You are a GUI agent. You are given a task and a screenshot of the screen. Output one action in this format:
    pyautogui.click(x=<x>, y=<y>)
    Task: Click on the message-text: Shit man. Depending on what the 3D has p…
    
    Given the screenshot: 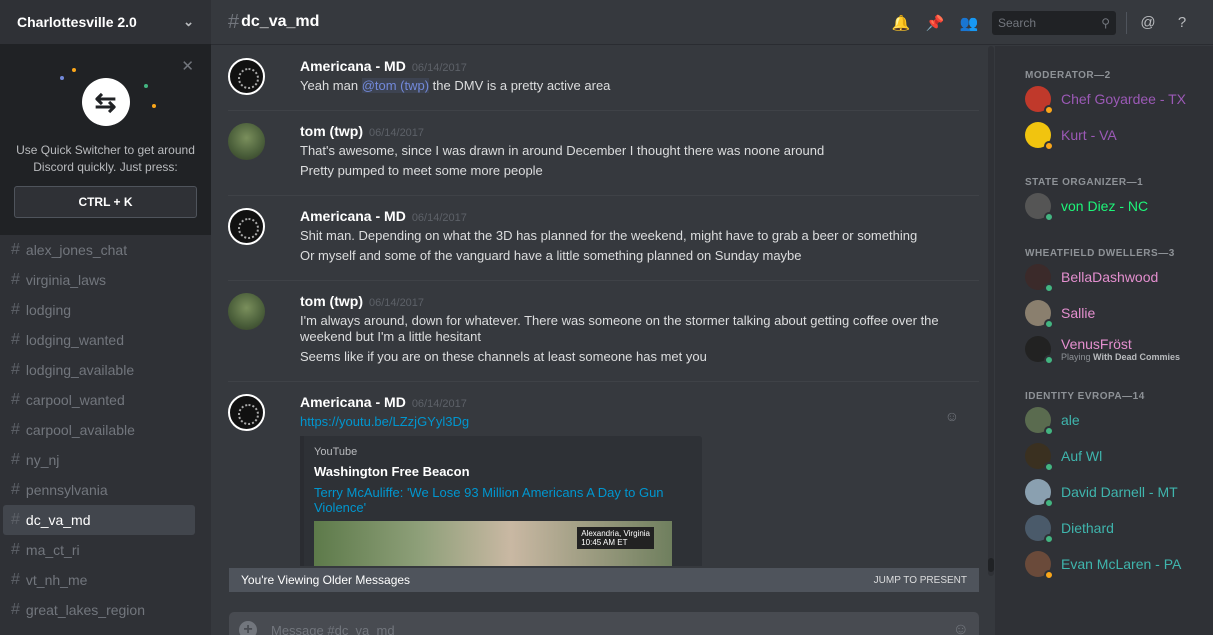 What is the action you would take?
    pyautogui.click(x=609, y=235)
    